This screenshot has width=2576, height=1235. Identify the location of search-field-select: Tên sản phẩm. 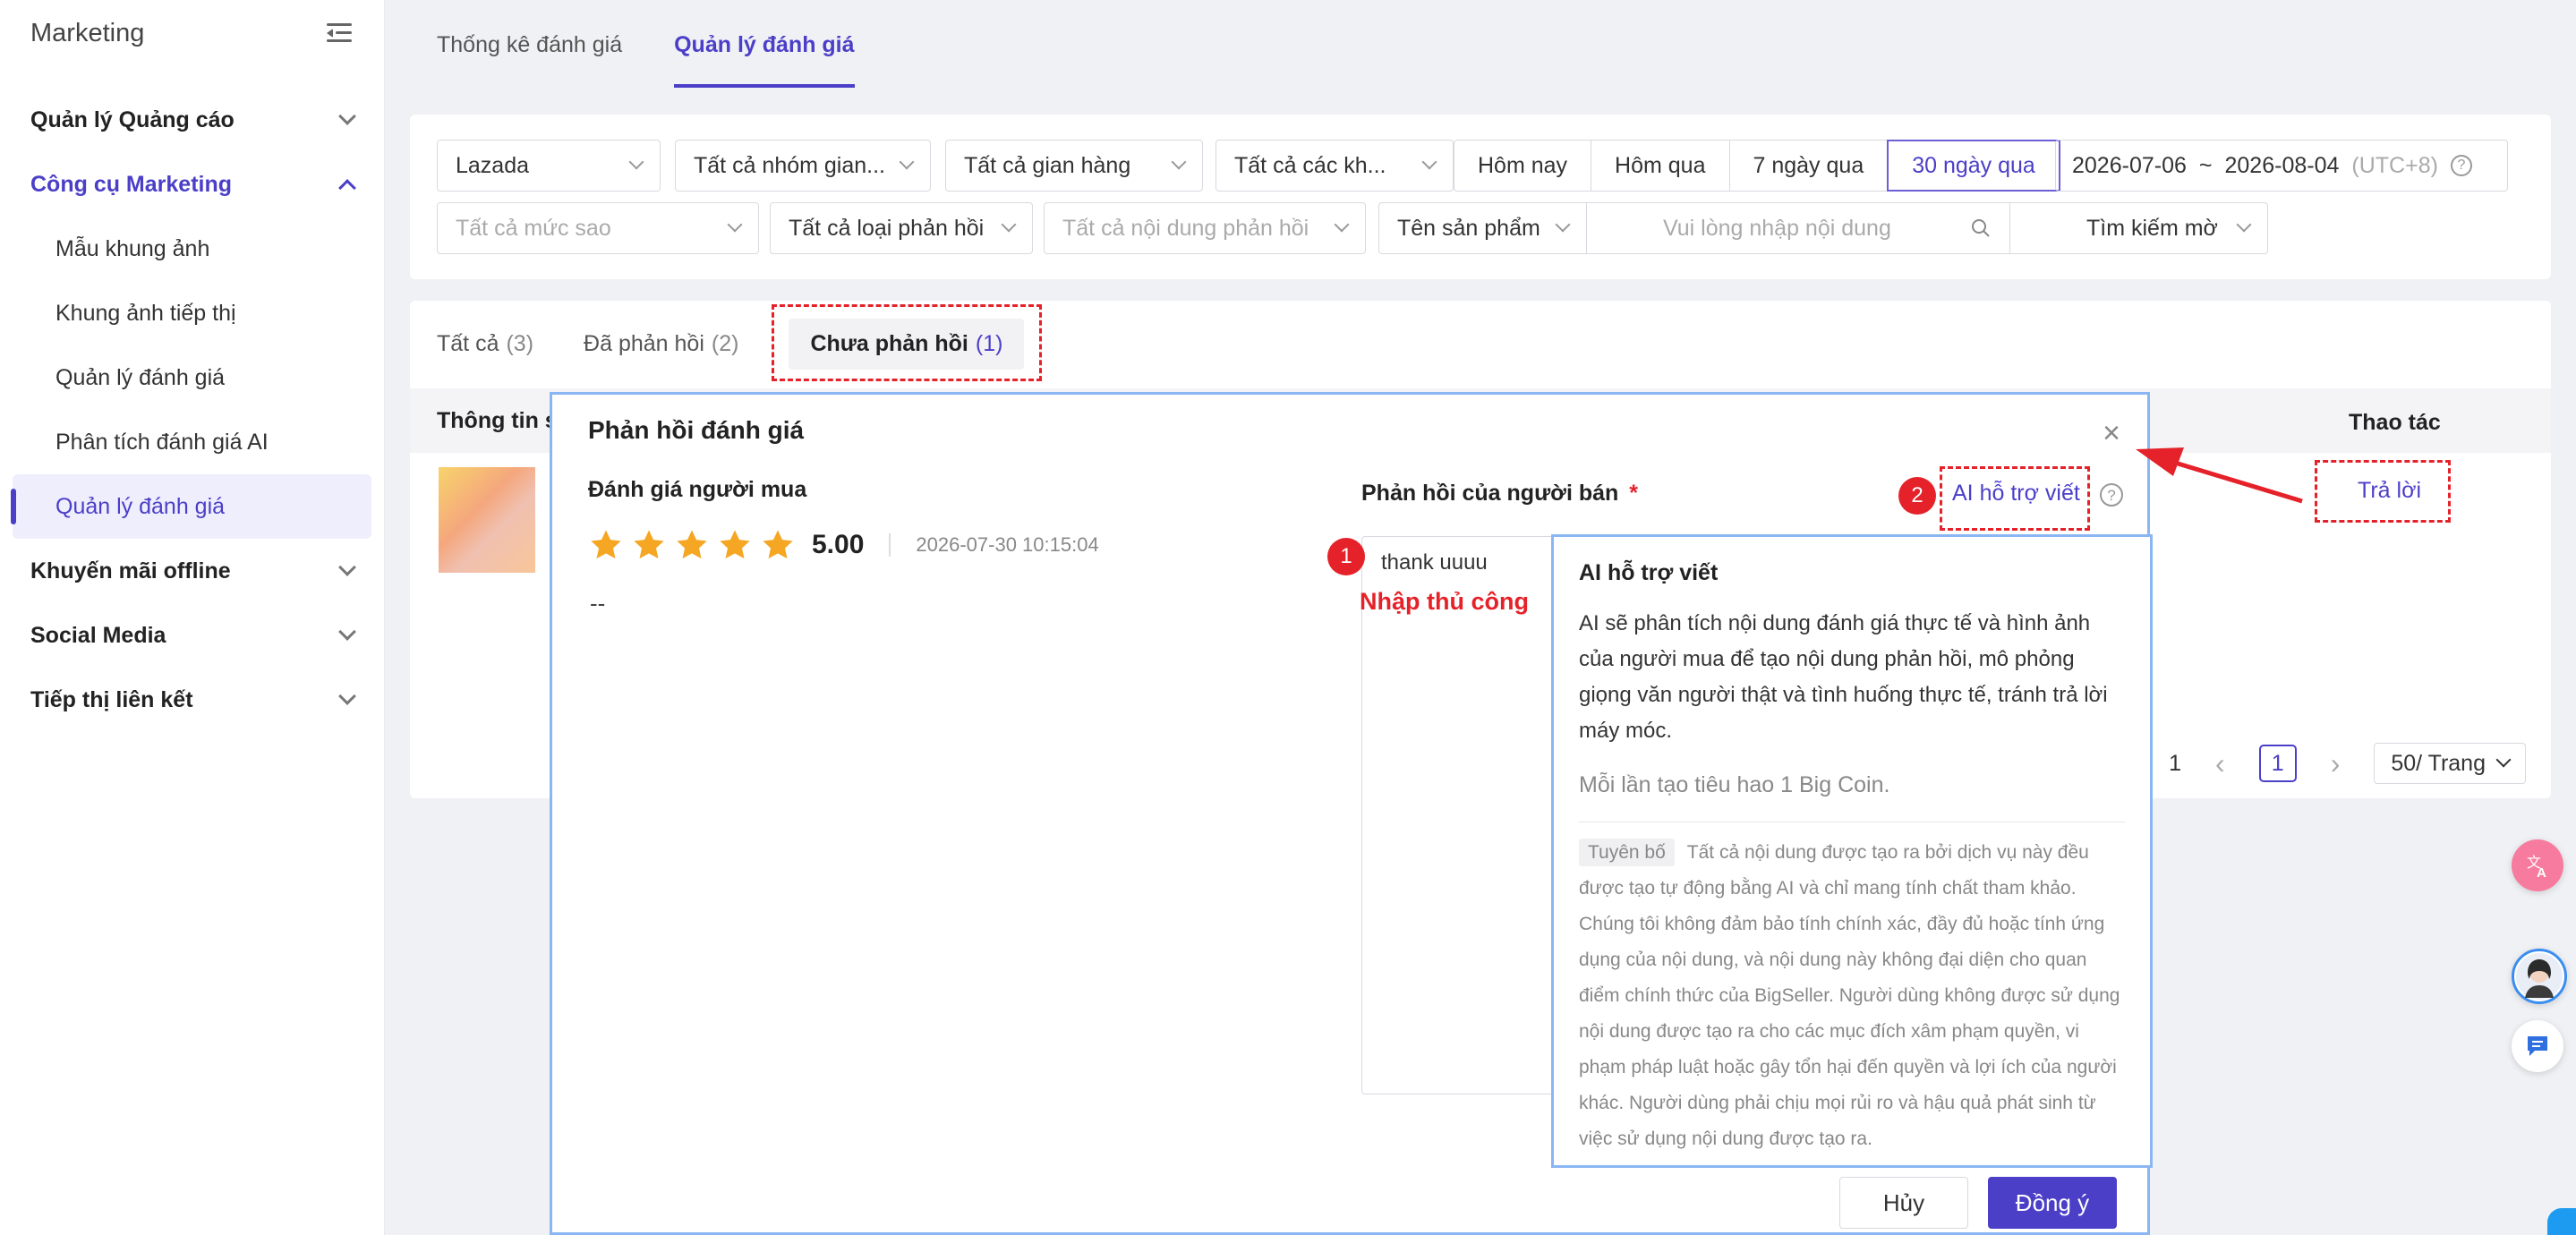
(1483, 228).